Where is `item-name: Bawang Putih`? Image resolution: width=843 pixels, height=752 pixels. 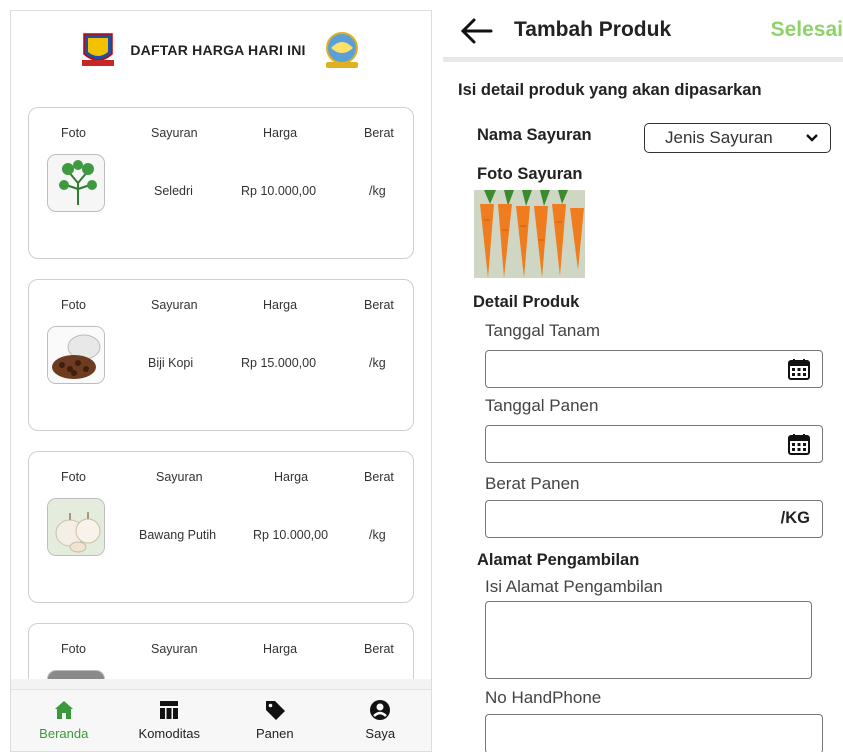 item-name: Bawang Putih is located at coordinates (178, 535).